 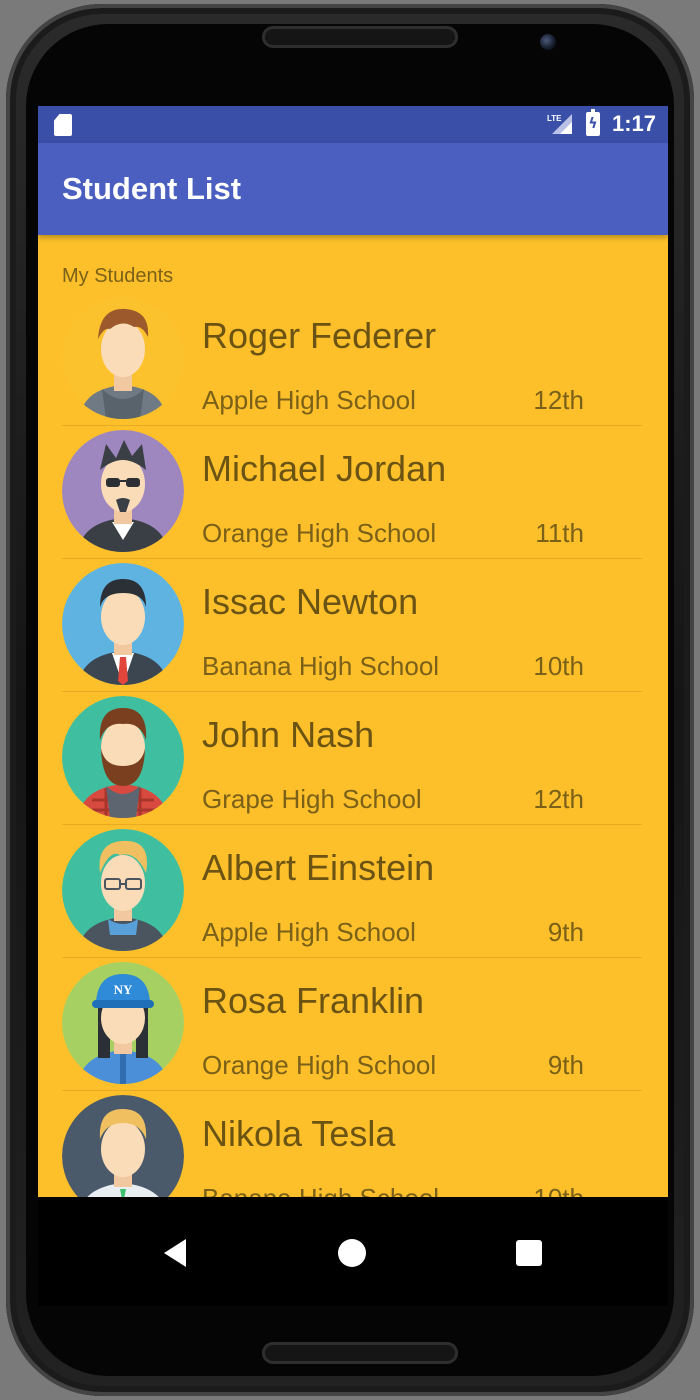 I want to click on student-name: Roger Federer, so click(x=319, y=335).